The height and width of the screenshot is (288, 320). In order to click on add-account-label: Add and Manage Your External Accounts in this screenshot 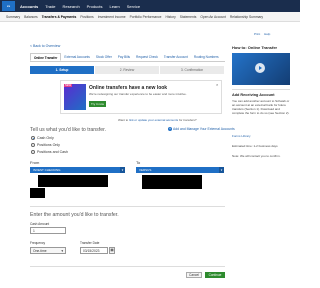, I will do `click(204, 129)`.